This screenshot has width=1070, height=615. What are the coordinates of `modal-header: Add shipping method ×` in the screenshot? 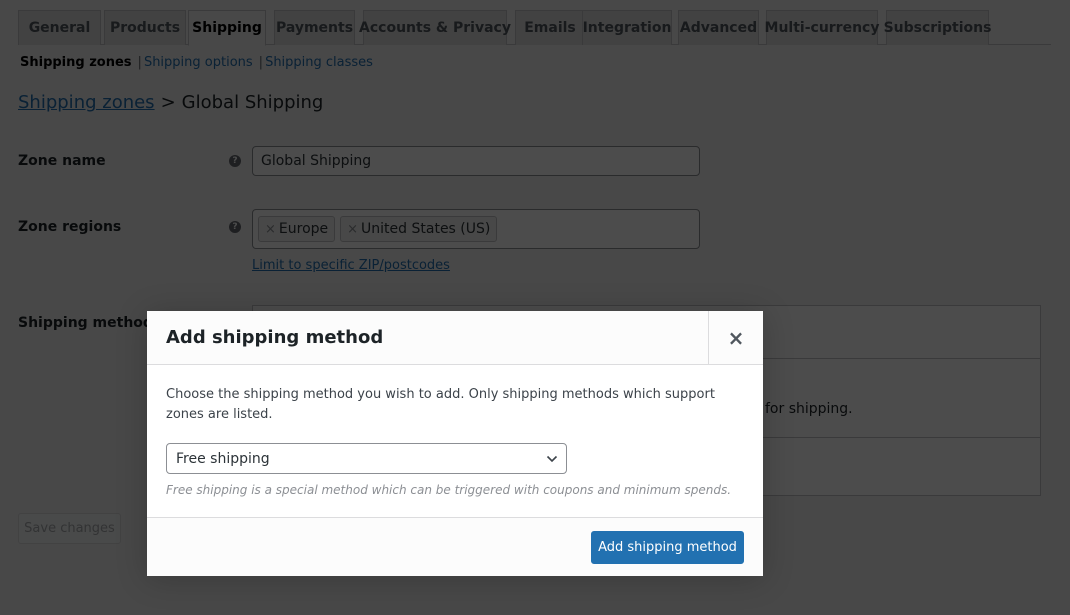 It's located at (455, 338).